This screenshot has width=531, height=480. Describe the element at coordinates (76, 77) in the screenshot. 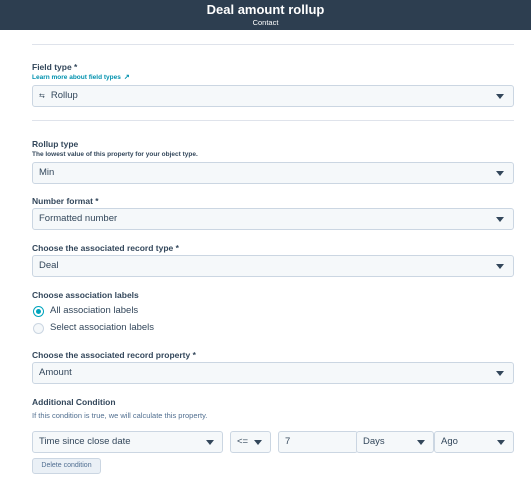

I see `field-types-link-text: Learn more about field types` at that location.